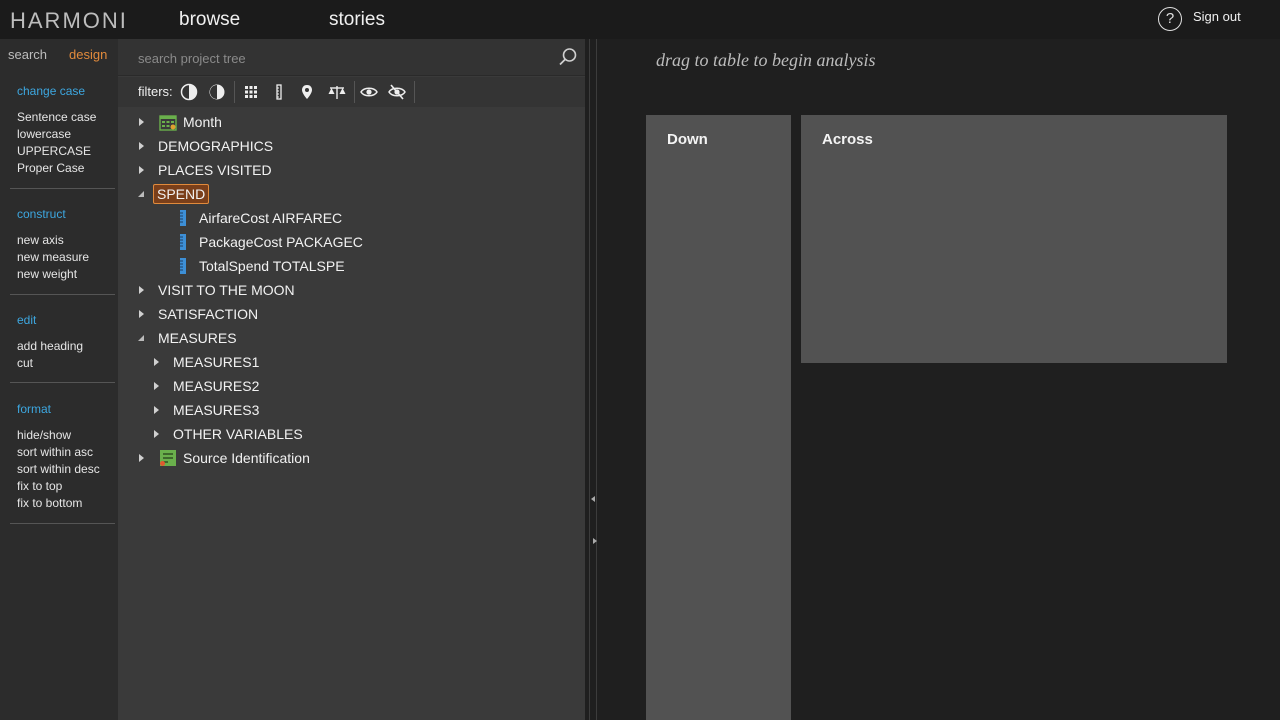  I want to click on ruler-filter-icon, so click(279, 92).